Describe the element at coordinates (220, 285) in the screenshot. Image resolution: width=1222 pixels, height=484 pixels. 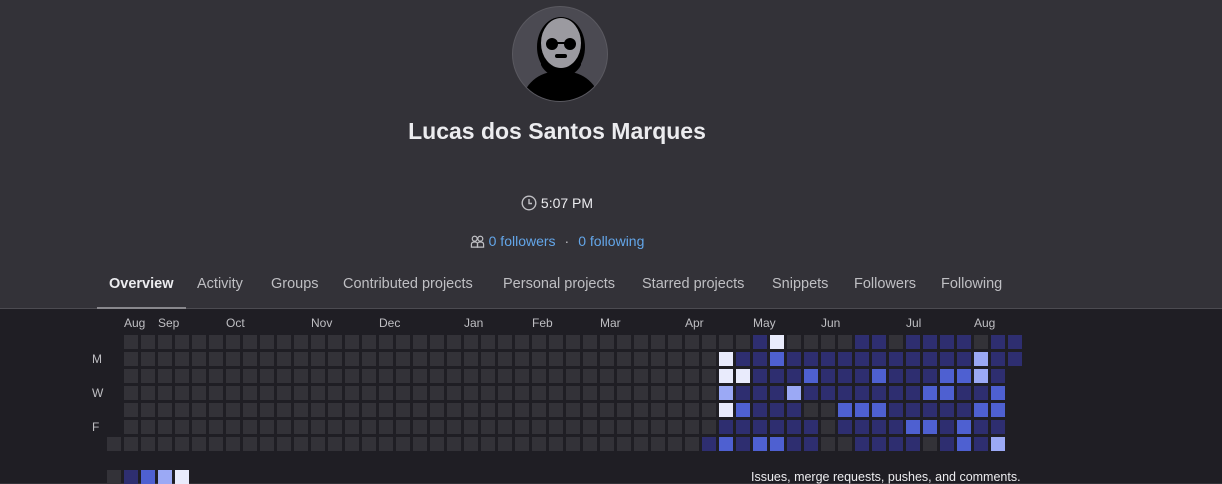
I see `tab-activity: Activity` at that location.